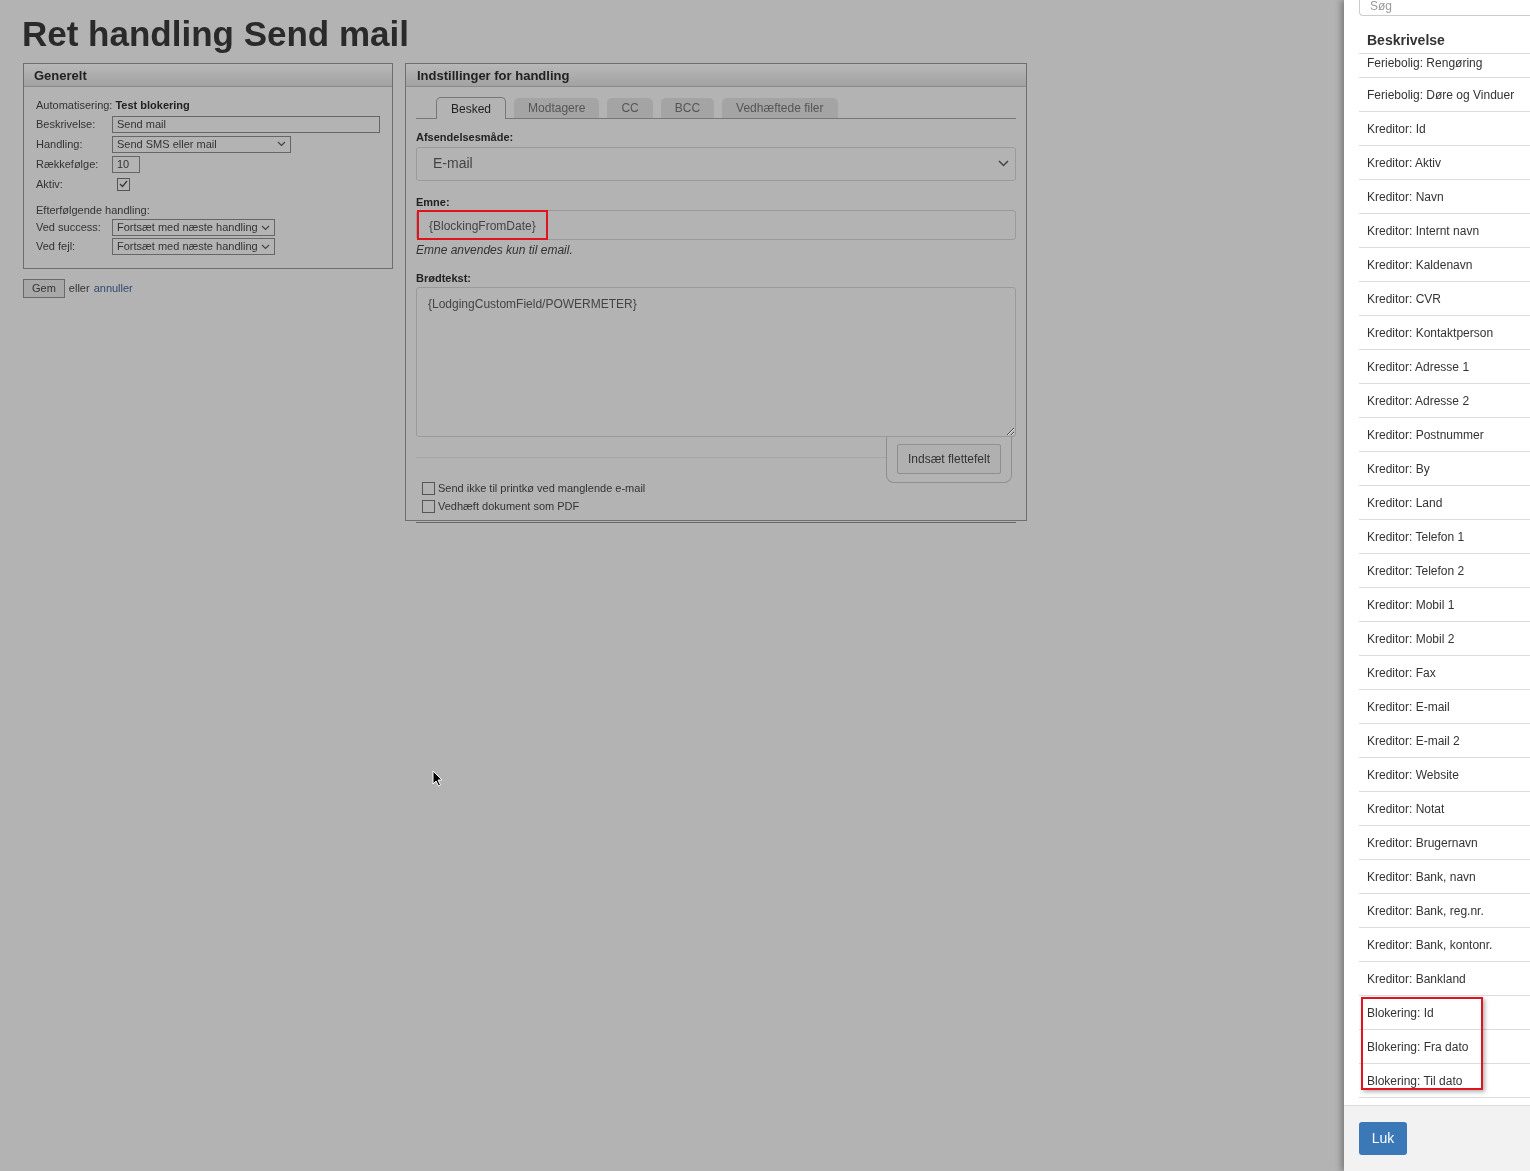 This screenshot has height=1171, width=1530. I want to click on page-title: Ret handling Send mail, so click(215, 34).